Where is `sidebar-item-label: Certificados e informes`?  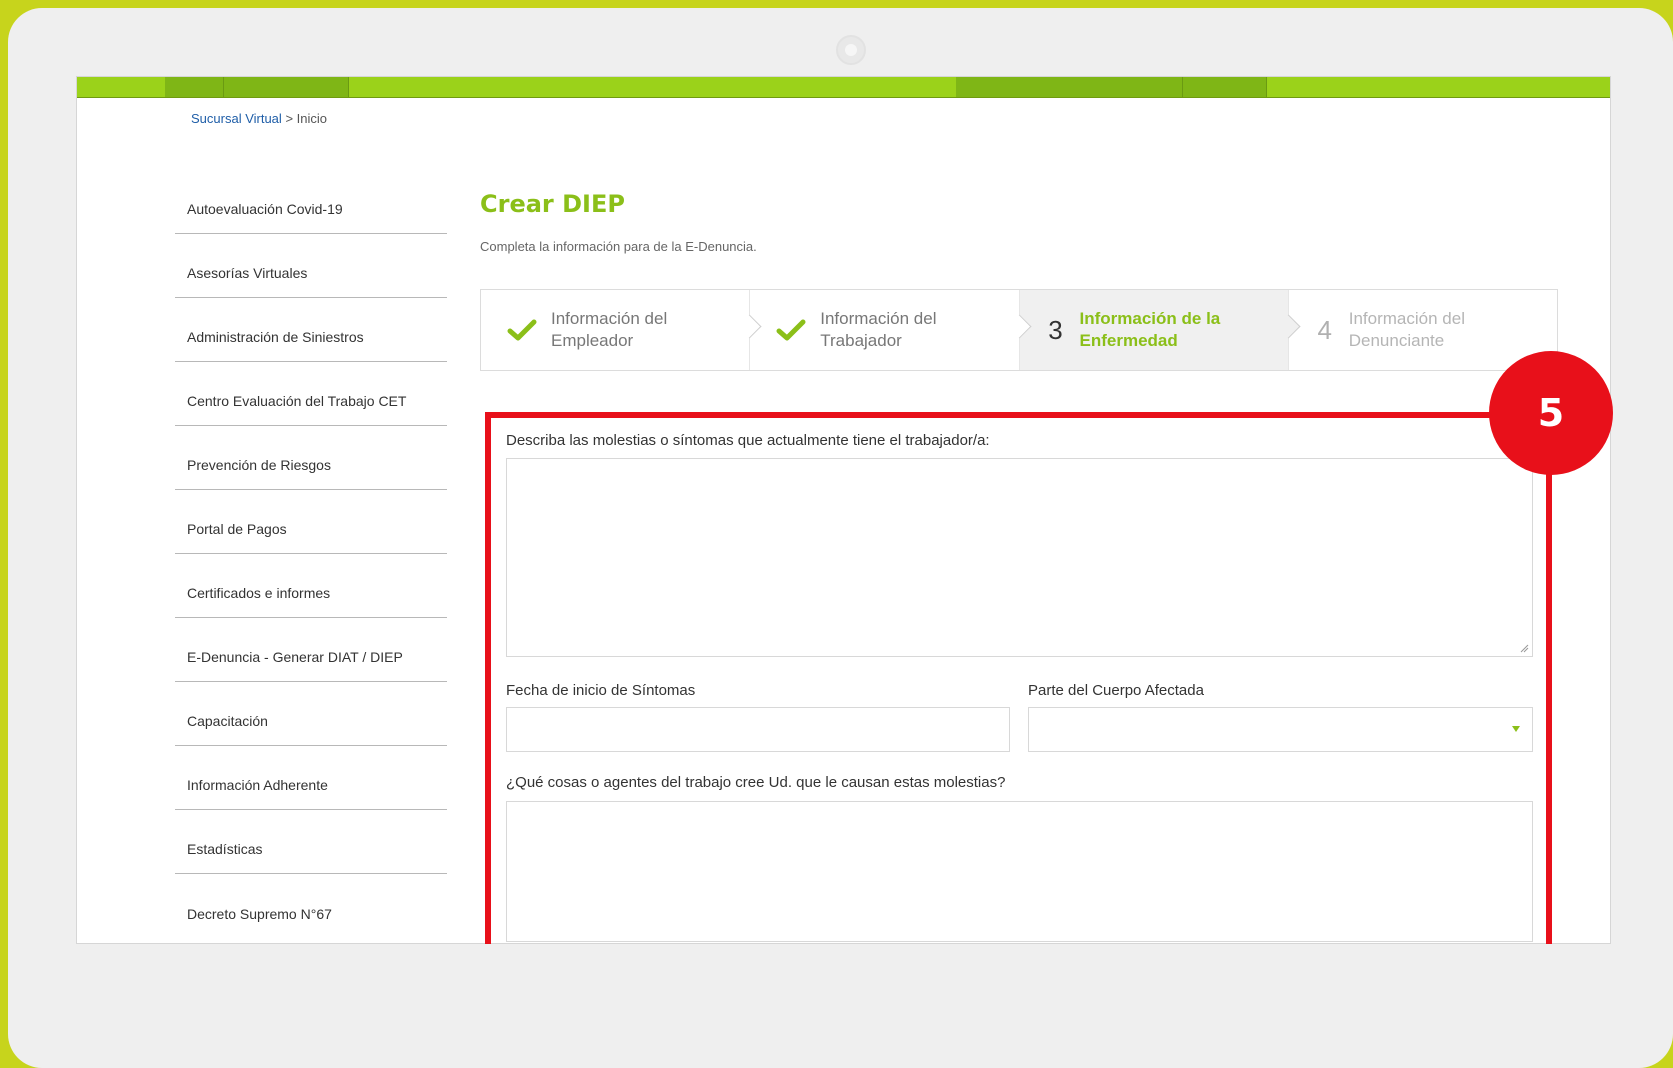
sidebar-item-label: Certificados e informes is located at coordinates (259, 593).